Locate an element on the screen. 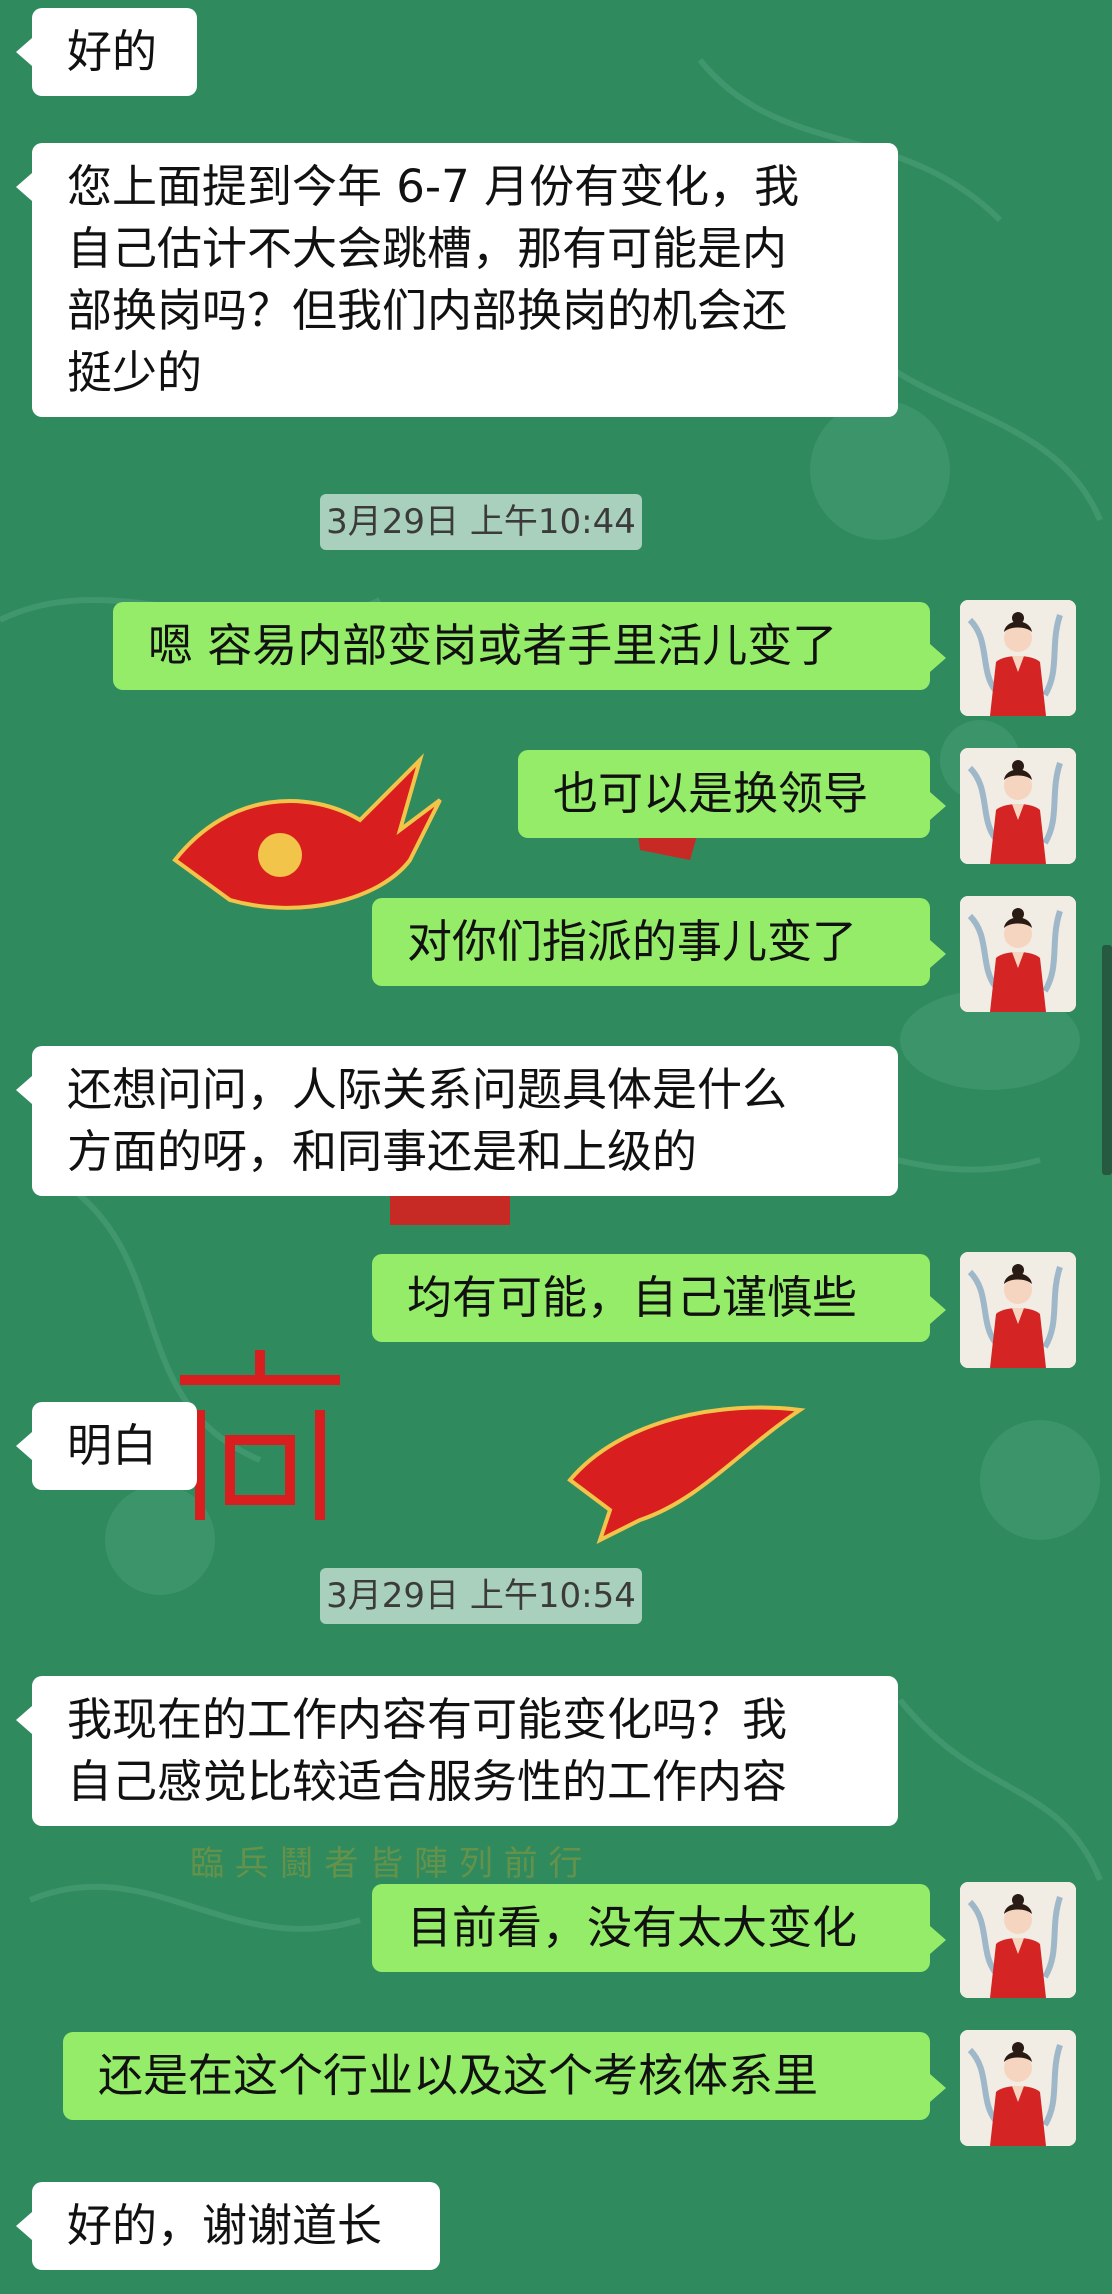 The width and height of the screenshot is (1112, 2294). outgoing-message: 目前看，没有太大变化 is located at coordinates (659, 1928).